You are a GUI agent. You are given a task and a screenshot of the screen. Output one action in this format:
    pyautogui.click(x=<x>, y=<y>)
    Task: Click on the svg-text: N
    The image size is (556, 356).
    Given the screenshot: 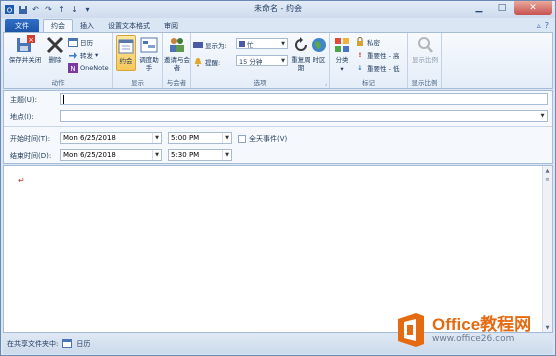 What is the action you would take?
    pyautogui.click(x=72, y=69)
    